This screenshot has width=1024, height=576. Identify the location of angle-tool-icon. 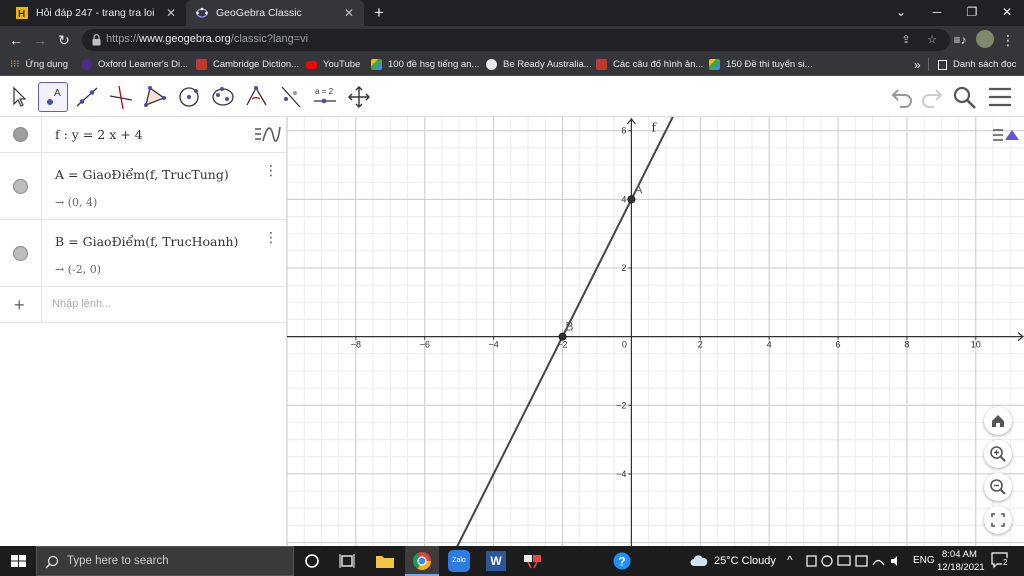
(257, 97).